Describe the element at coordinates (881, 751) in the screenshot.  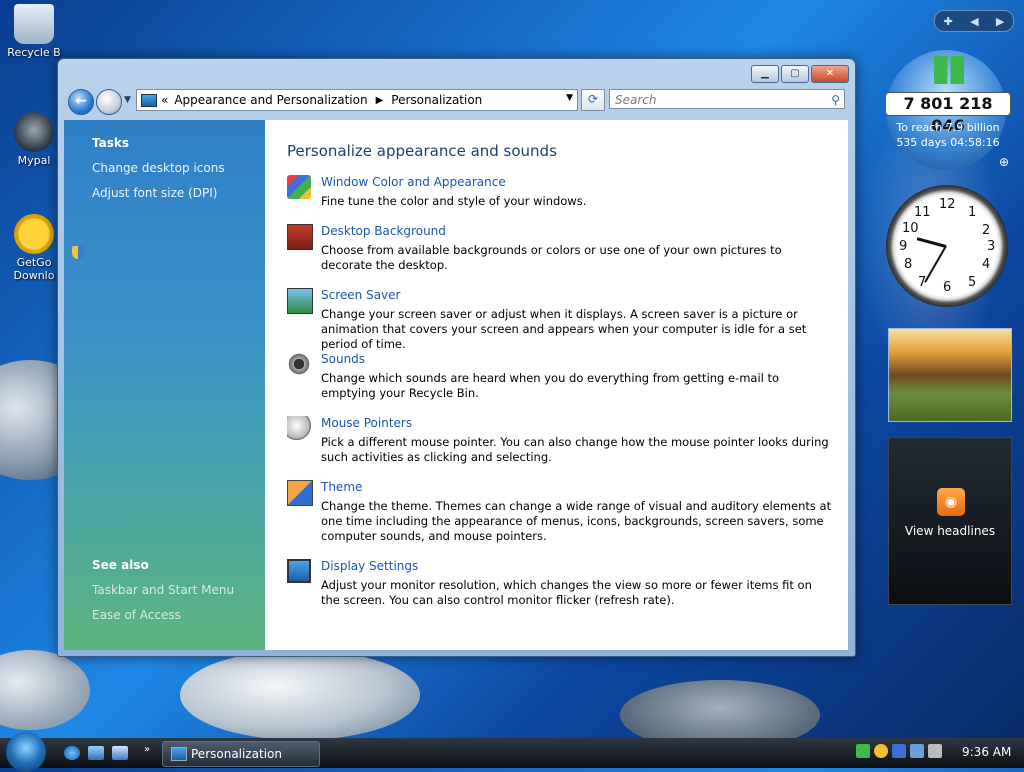
I see `tray-update-icon` at that location.